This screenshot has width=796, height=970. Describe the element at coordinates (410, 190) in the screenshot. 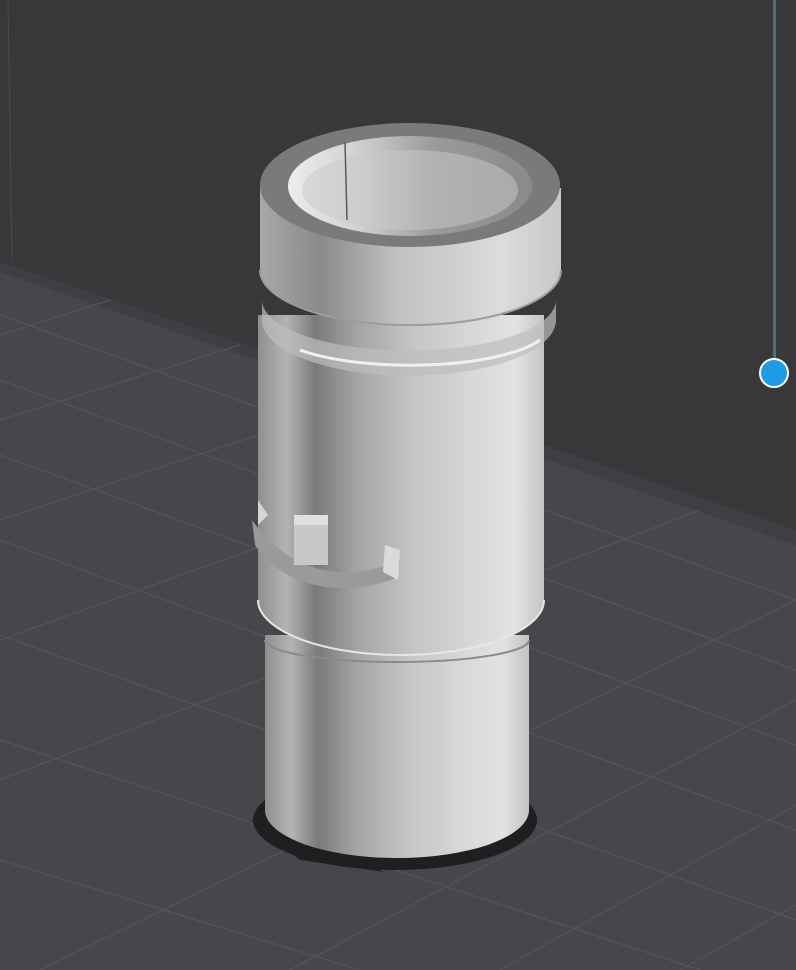

I see `top-ring-inner-shade` at that location.